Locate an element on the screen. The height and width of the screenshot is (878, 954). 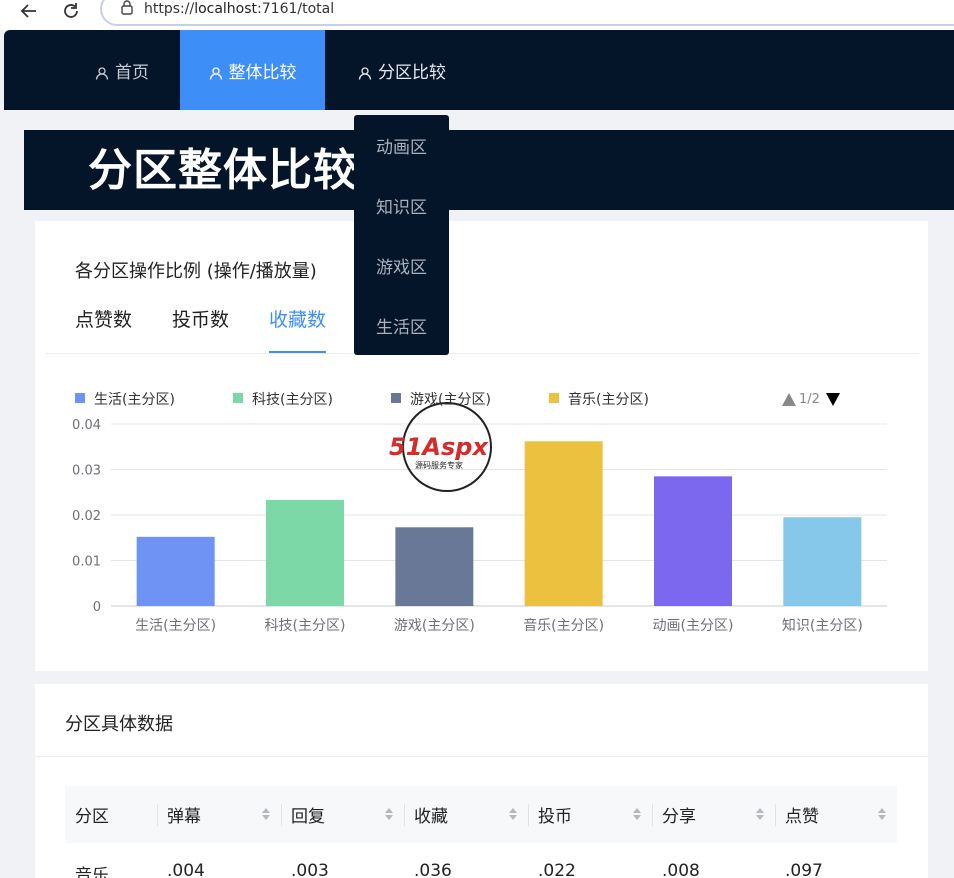
back-arrow-icon is located at coordinates (29, 11).